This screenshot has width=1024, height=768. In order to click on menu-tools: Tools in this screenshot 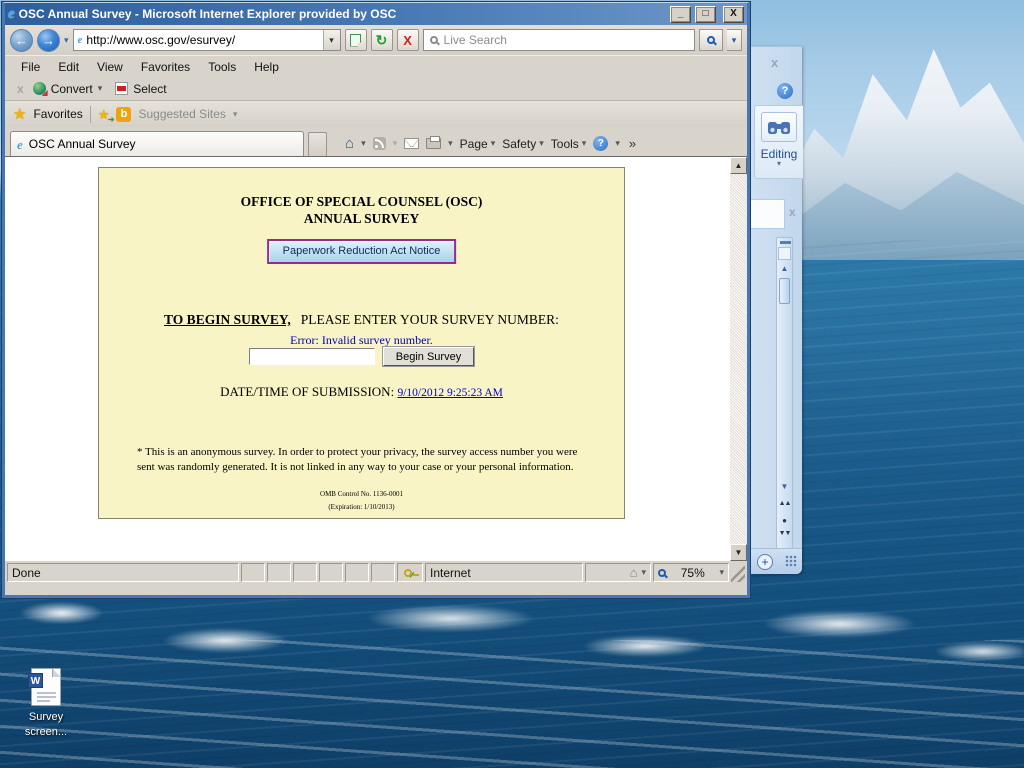, I will do `click(222, 67)`.